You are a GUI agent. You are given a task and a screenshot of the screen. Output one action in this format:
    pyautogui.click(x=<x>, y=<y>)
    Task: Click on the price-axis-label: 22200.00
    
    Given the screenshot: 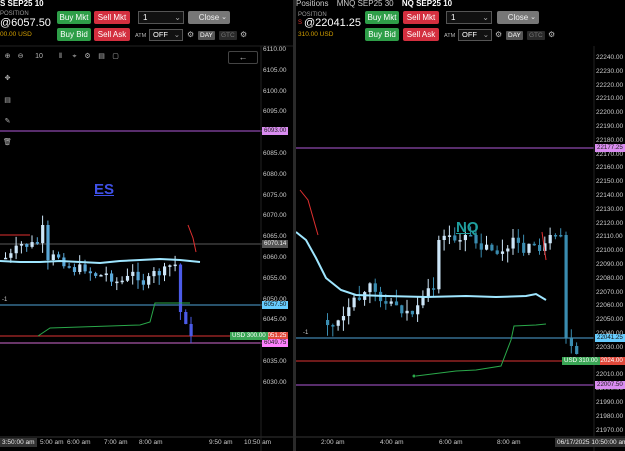 What is the action you would take?
    pyautogui.click(x=610, y=113)
    